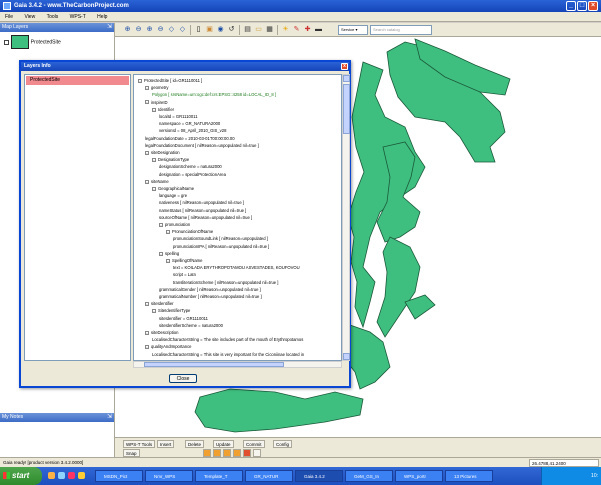 The width and height of the screenshot is (601, 485). What do you see at coordinates (593, 6) in the screenshot?
I see `close-window-button: ×` at bounding box center [593, 6].